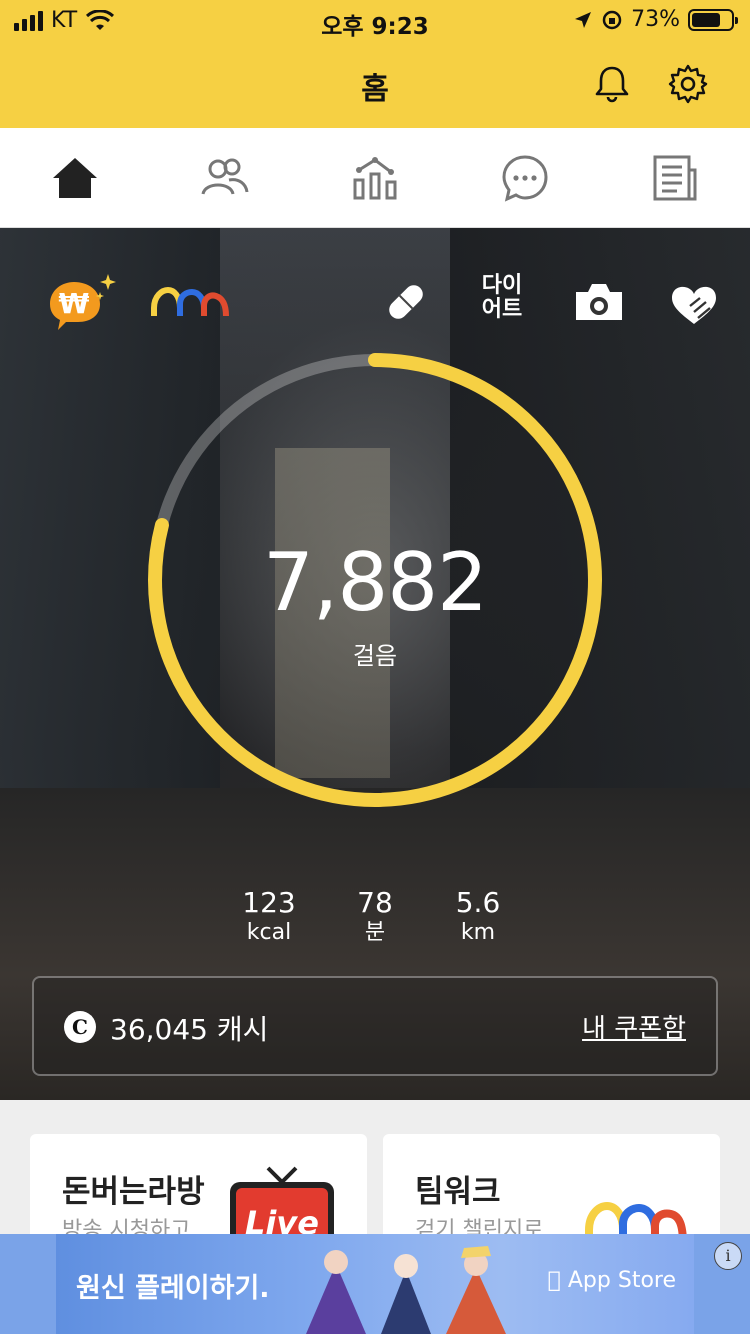  I want to click on cash-box: C 36,045 캐시 내 쿠폰함, so click(375, 1026).